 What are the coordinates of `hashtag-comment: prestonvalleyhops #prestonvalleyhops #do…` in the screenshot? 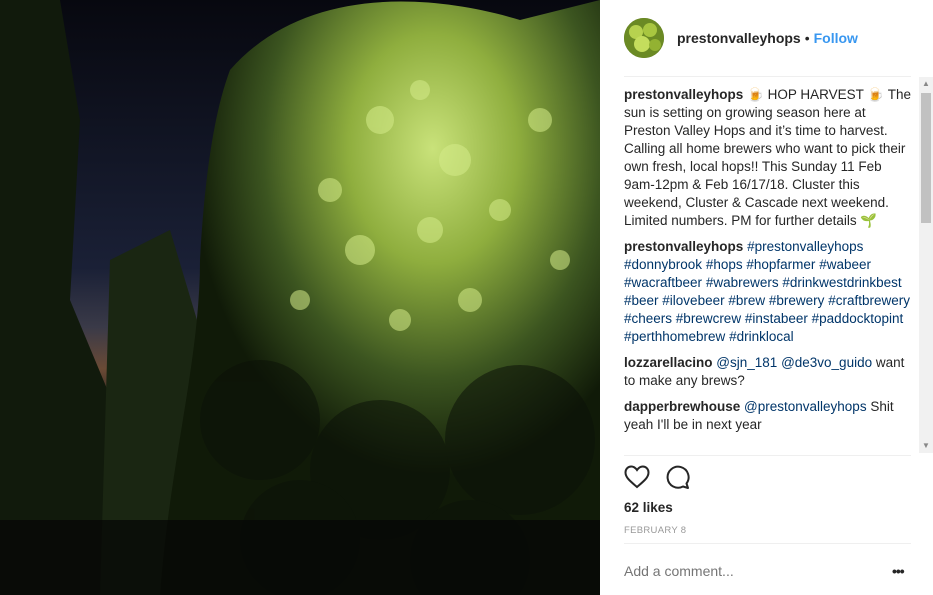 It's located at (767, 292).